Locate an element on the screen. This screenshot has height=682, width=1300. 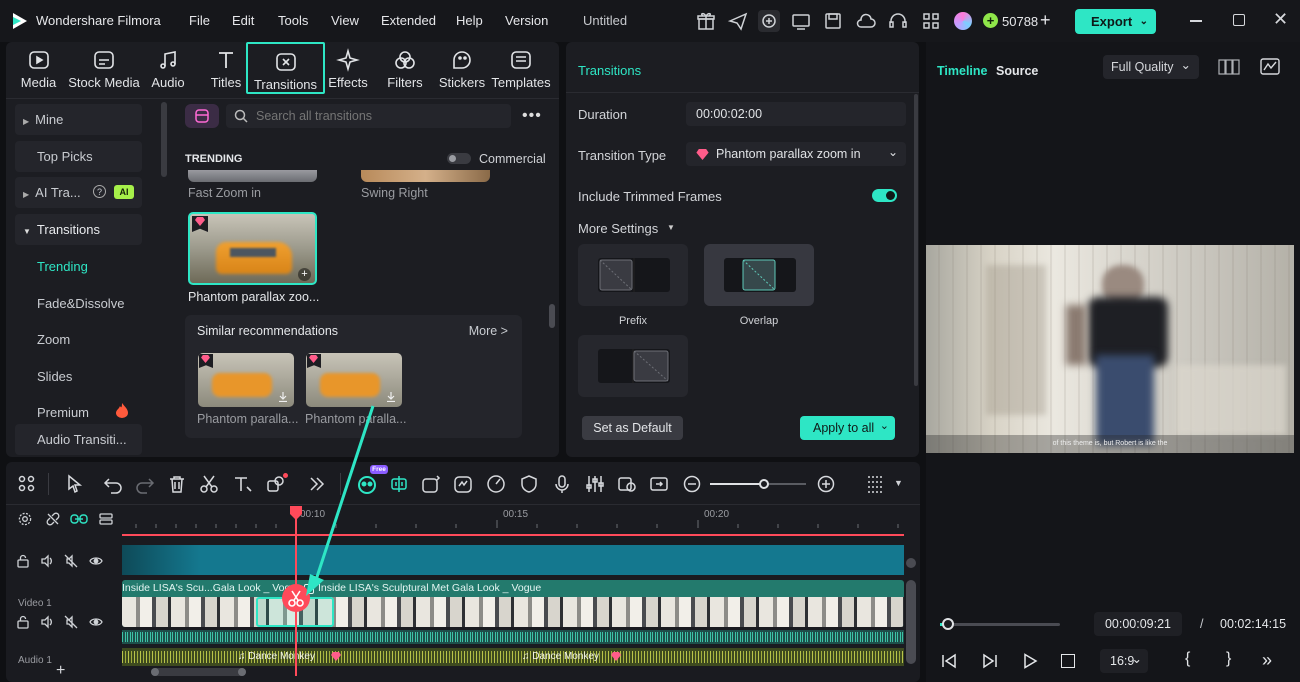
undo-icon is located at coordinates (113, 484).